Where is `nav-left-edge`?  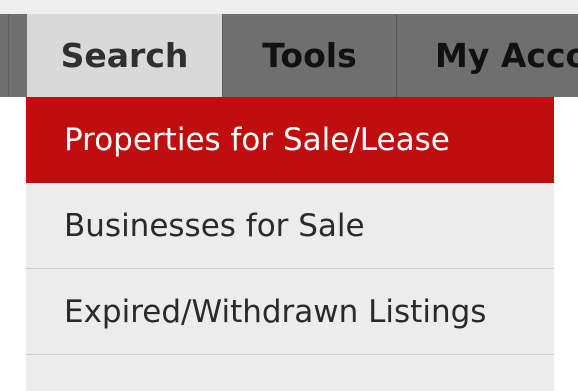 nav-left-edge is located at coordinates (4, 55).